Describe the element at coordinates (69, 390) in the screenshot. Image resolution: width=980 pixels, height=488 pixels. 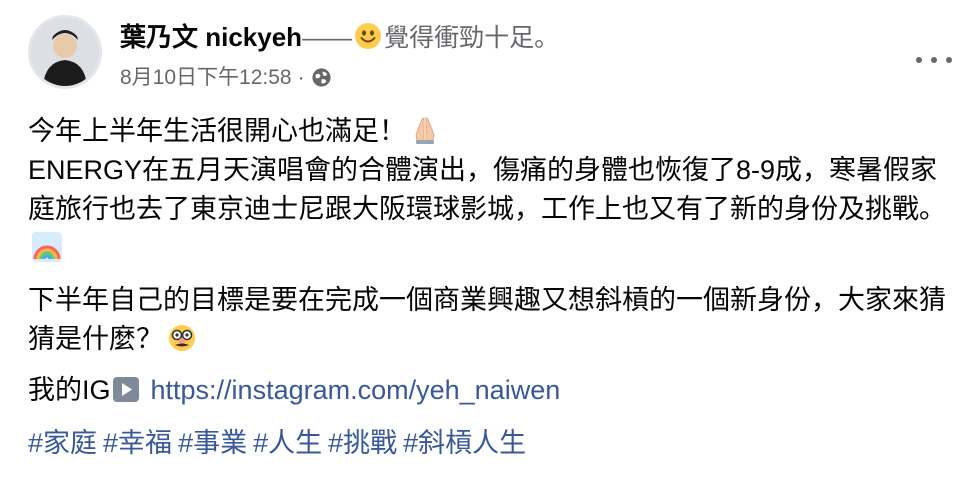
I see `ig-label: 我的IG` at that location.